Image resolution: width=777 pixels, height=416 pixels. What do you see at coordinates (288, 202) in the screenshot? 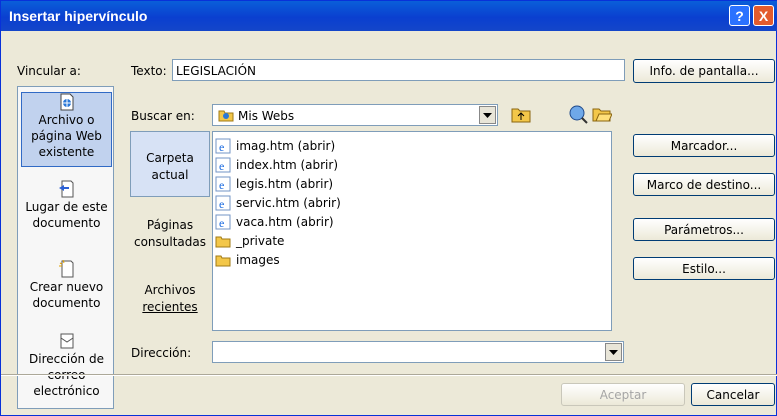
I see `file-name: servic.htm (abrir)` at bounding box center [288, 202].